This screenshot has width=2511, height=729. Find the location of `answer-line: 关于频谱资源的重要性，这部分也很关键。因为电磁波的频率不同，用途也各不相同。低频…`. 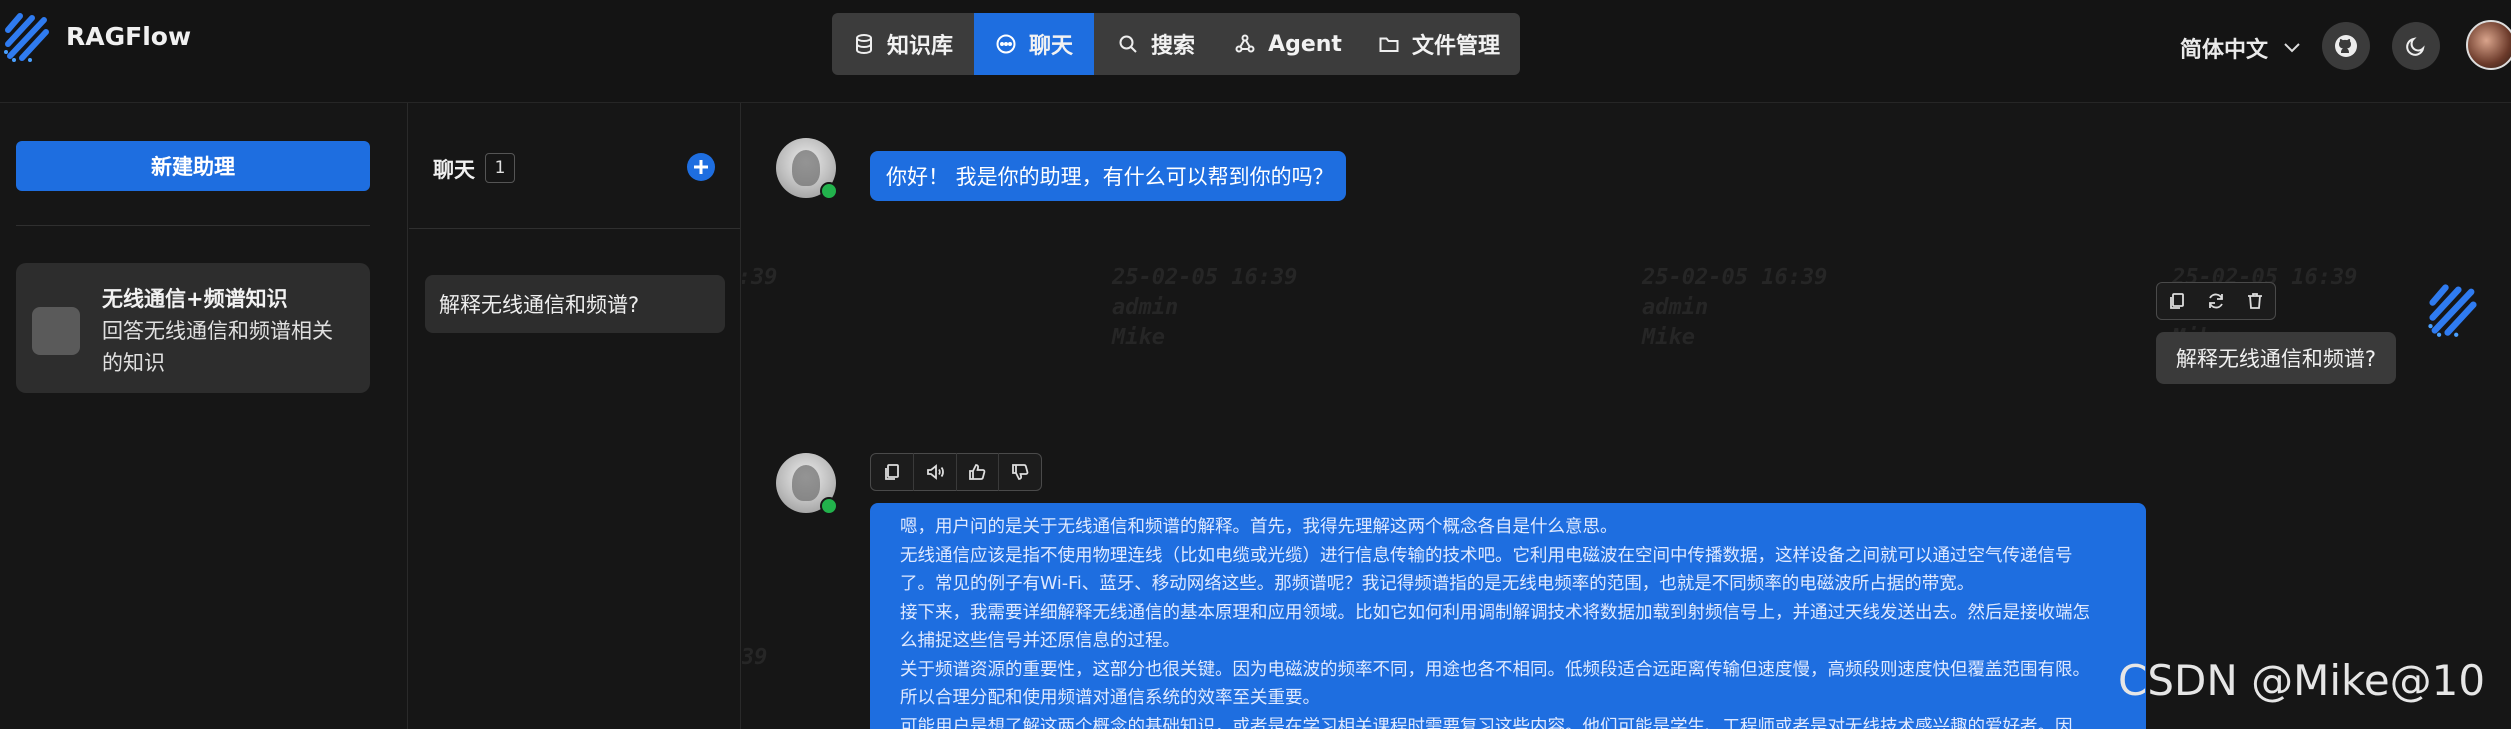

answer-line: 关于频谱资源的重要性，这部分也很关键。因为电磁波的频率不同，用途也各不相同。低频… is located at coordinates (1495, 669).